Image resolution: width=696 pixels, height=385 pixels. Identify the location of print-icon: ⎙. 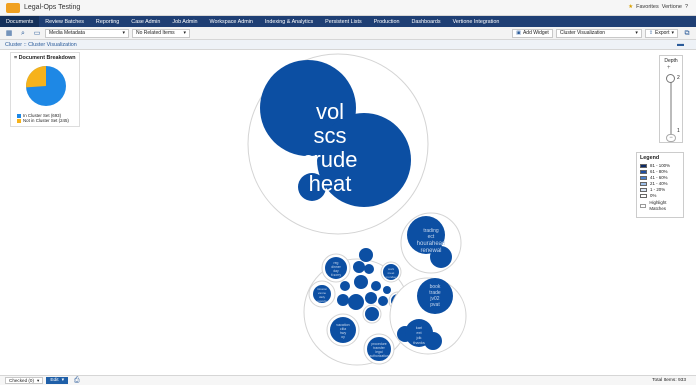
(77, 381).